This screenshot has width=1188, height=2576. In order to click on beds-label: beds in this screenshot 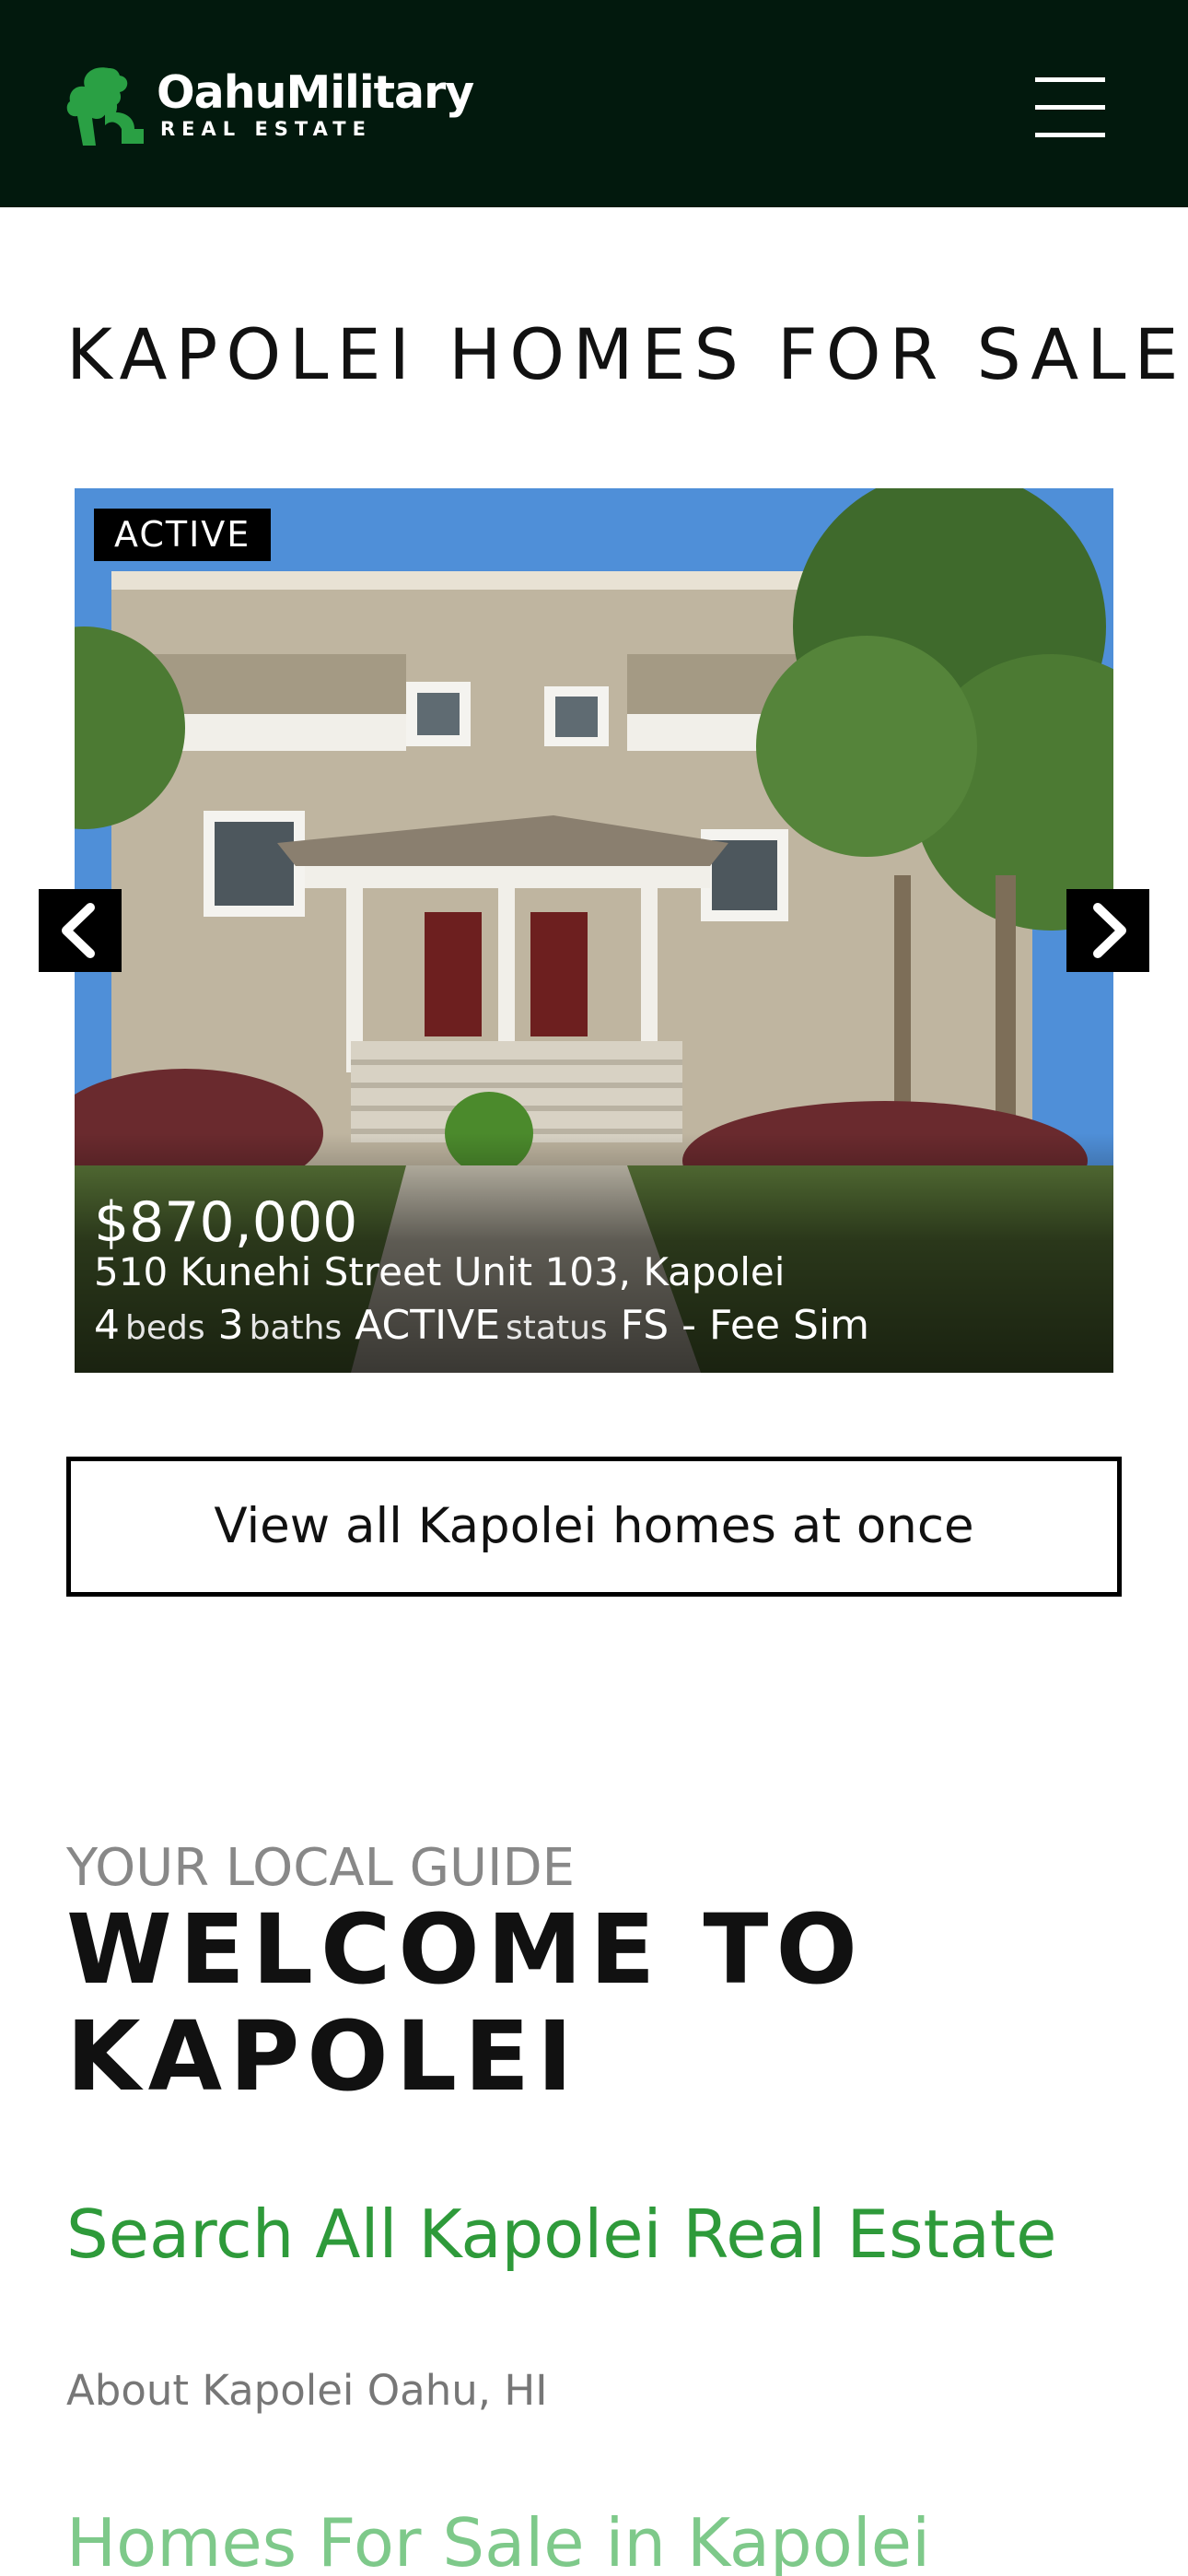, I will do `click(165, 1328)`.